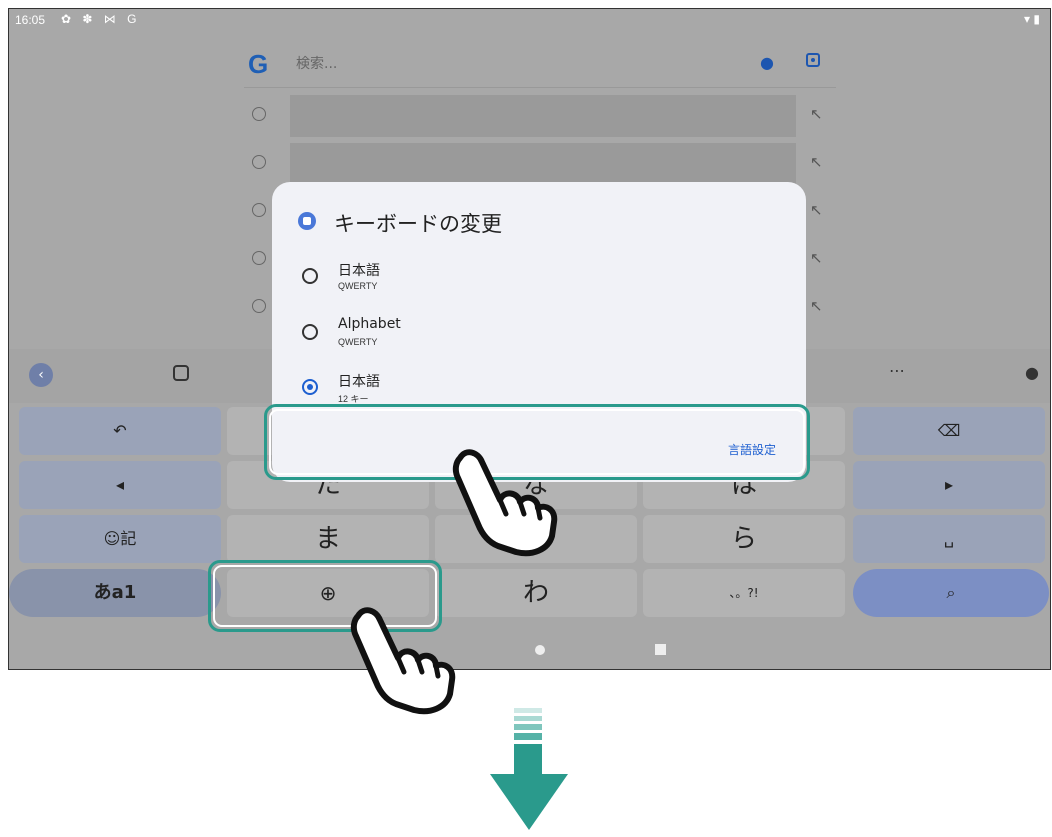  What do you see at coordinates (813, 60) in the screenshot?
I see `lens-icon` at bounding box center [813, 60].